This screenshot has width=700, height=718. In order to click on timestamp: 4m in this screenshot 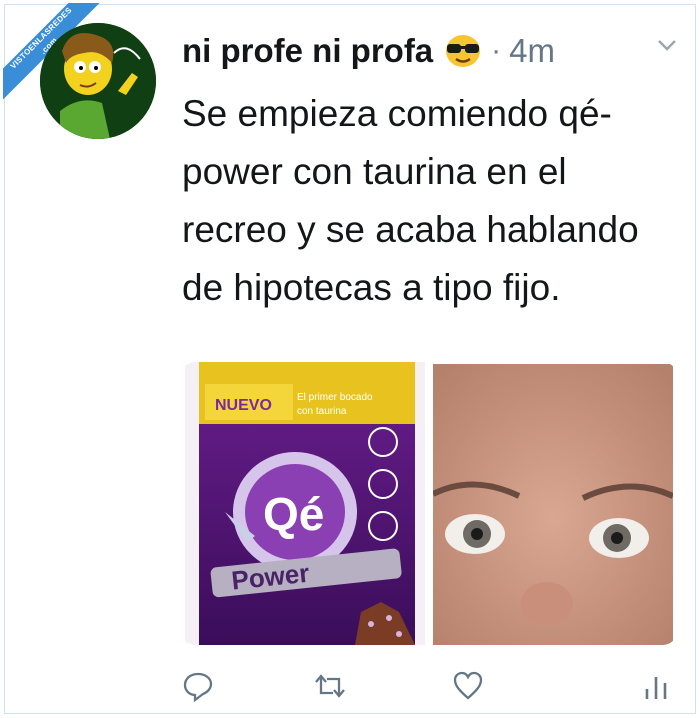, I will do `click(532, 51)`.